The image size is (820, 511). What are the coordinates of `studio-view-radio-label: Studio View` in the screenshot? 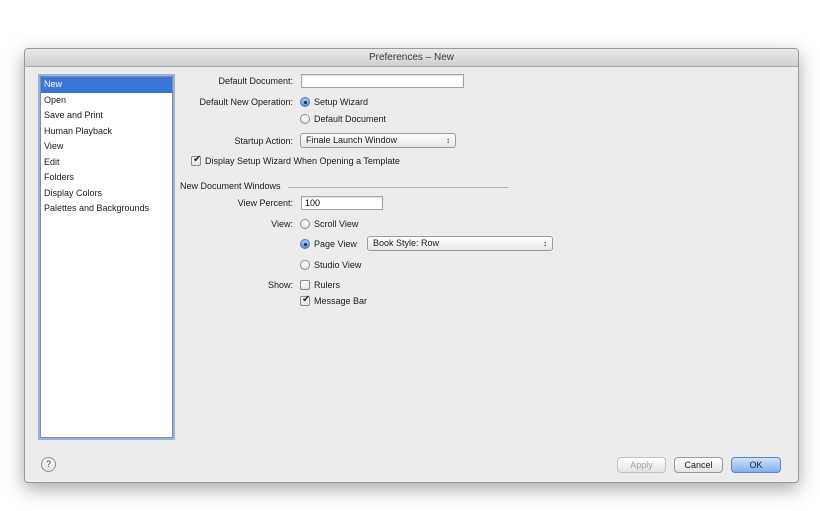 It's located at (338, 265).